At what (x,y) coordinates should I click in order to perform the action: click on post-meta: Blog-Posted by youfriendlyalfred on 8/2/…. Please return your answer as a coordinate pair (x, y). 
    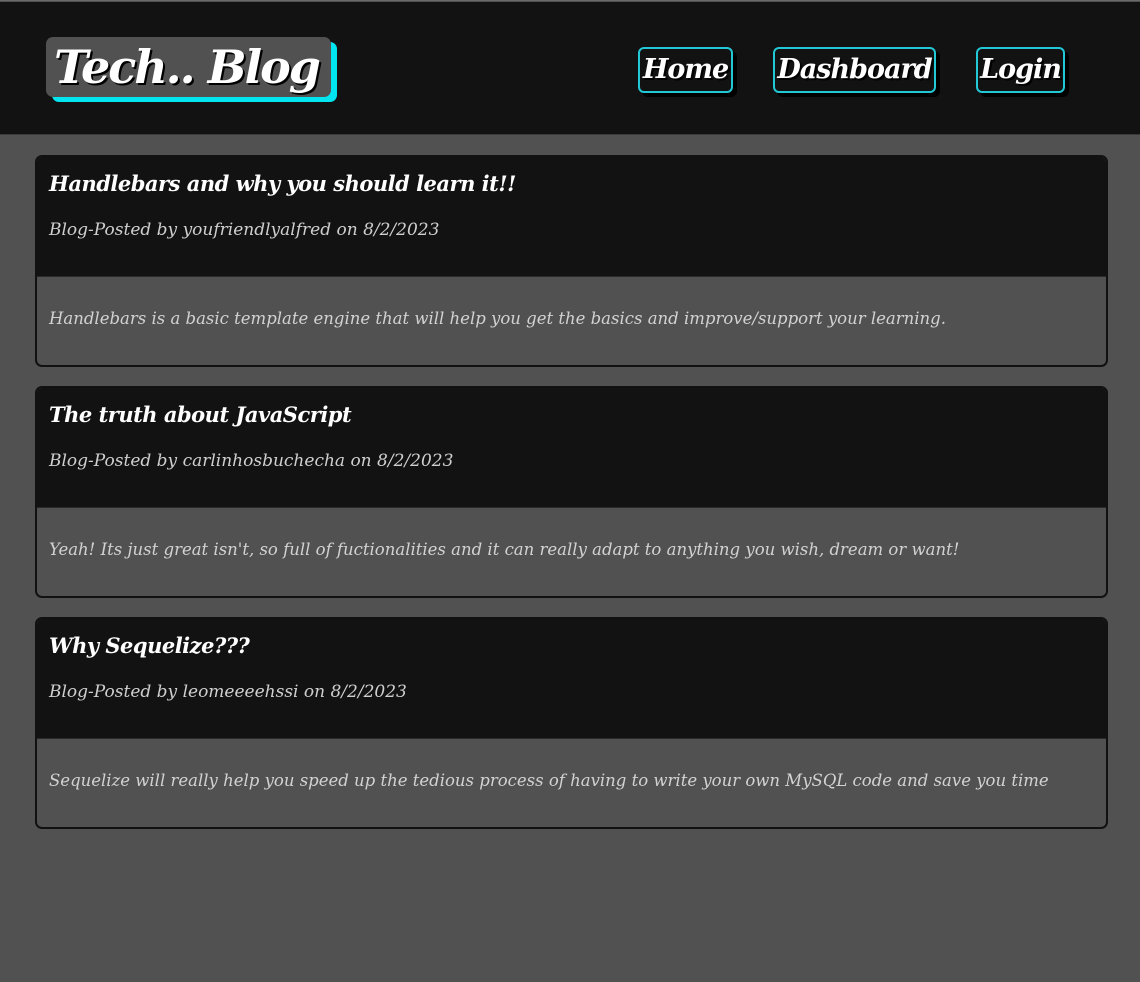
    Looking at the image, I should click on (244, 230).